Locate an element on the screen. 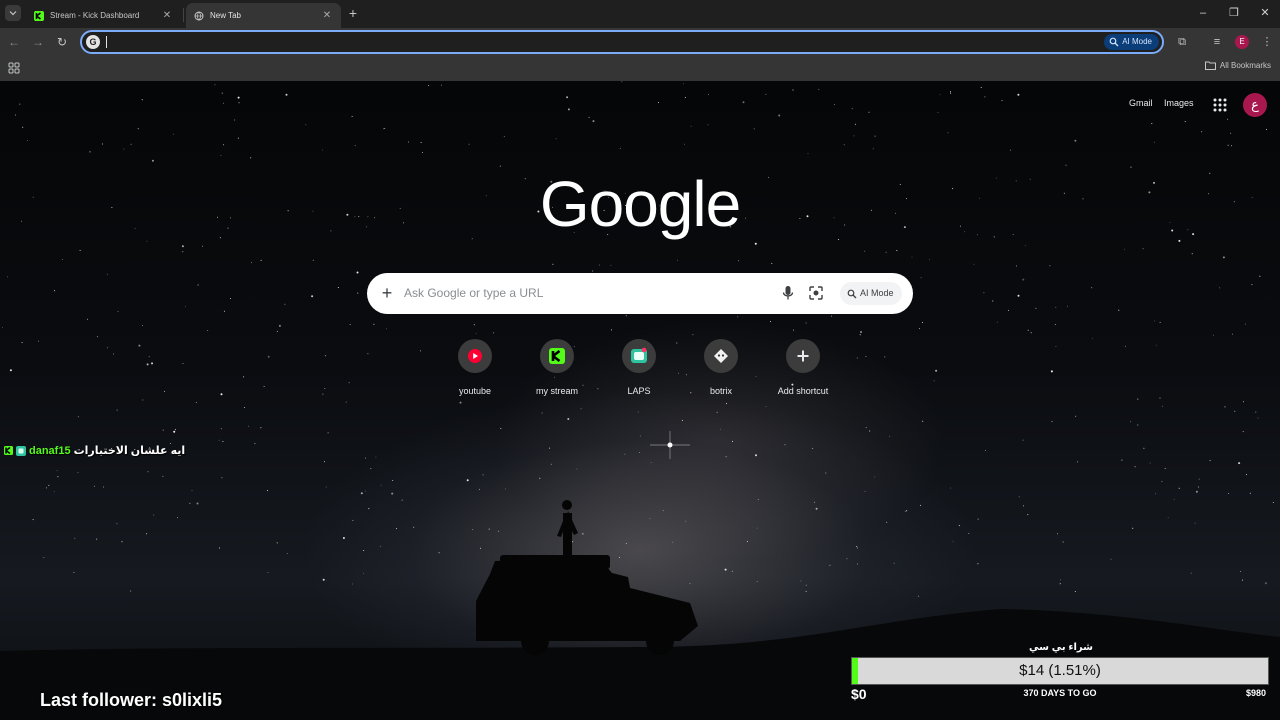 This screenshot has height=720, width=1280. text-caret is located at coordinates (106, 42).